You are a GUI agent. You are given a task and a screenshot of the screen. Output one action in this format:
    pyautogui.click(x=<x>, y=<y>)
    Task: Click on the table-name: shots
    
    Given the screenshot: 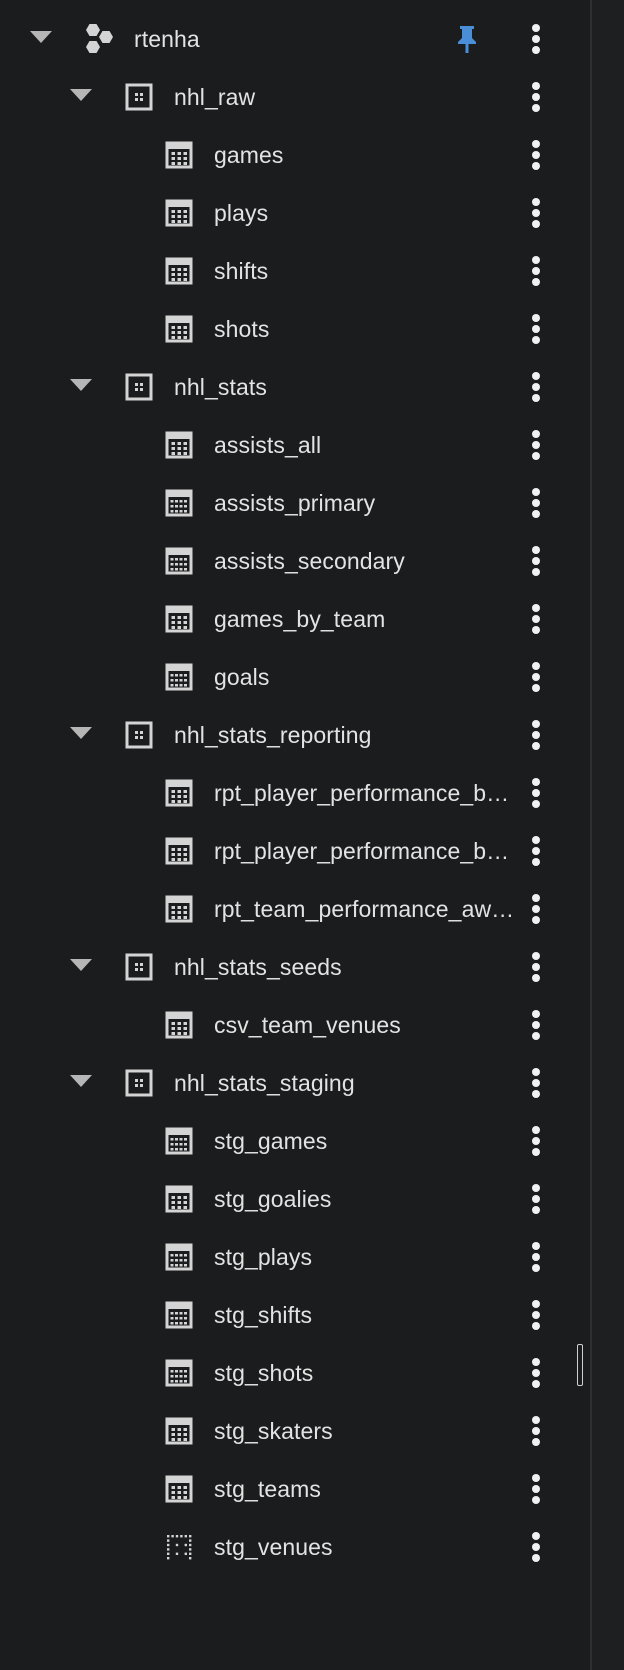 What is the action you would take?
    pyautogui.click(x=242, y=329)
    